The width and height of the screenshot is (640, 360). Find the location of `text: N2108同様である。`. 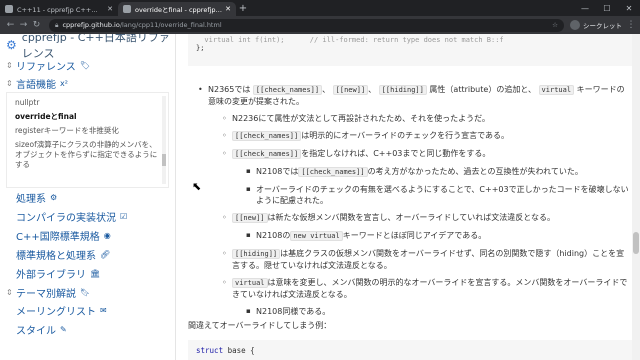

text: N2108同様である。 is located at coordinates (293, 311).